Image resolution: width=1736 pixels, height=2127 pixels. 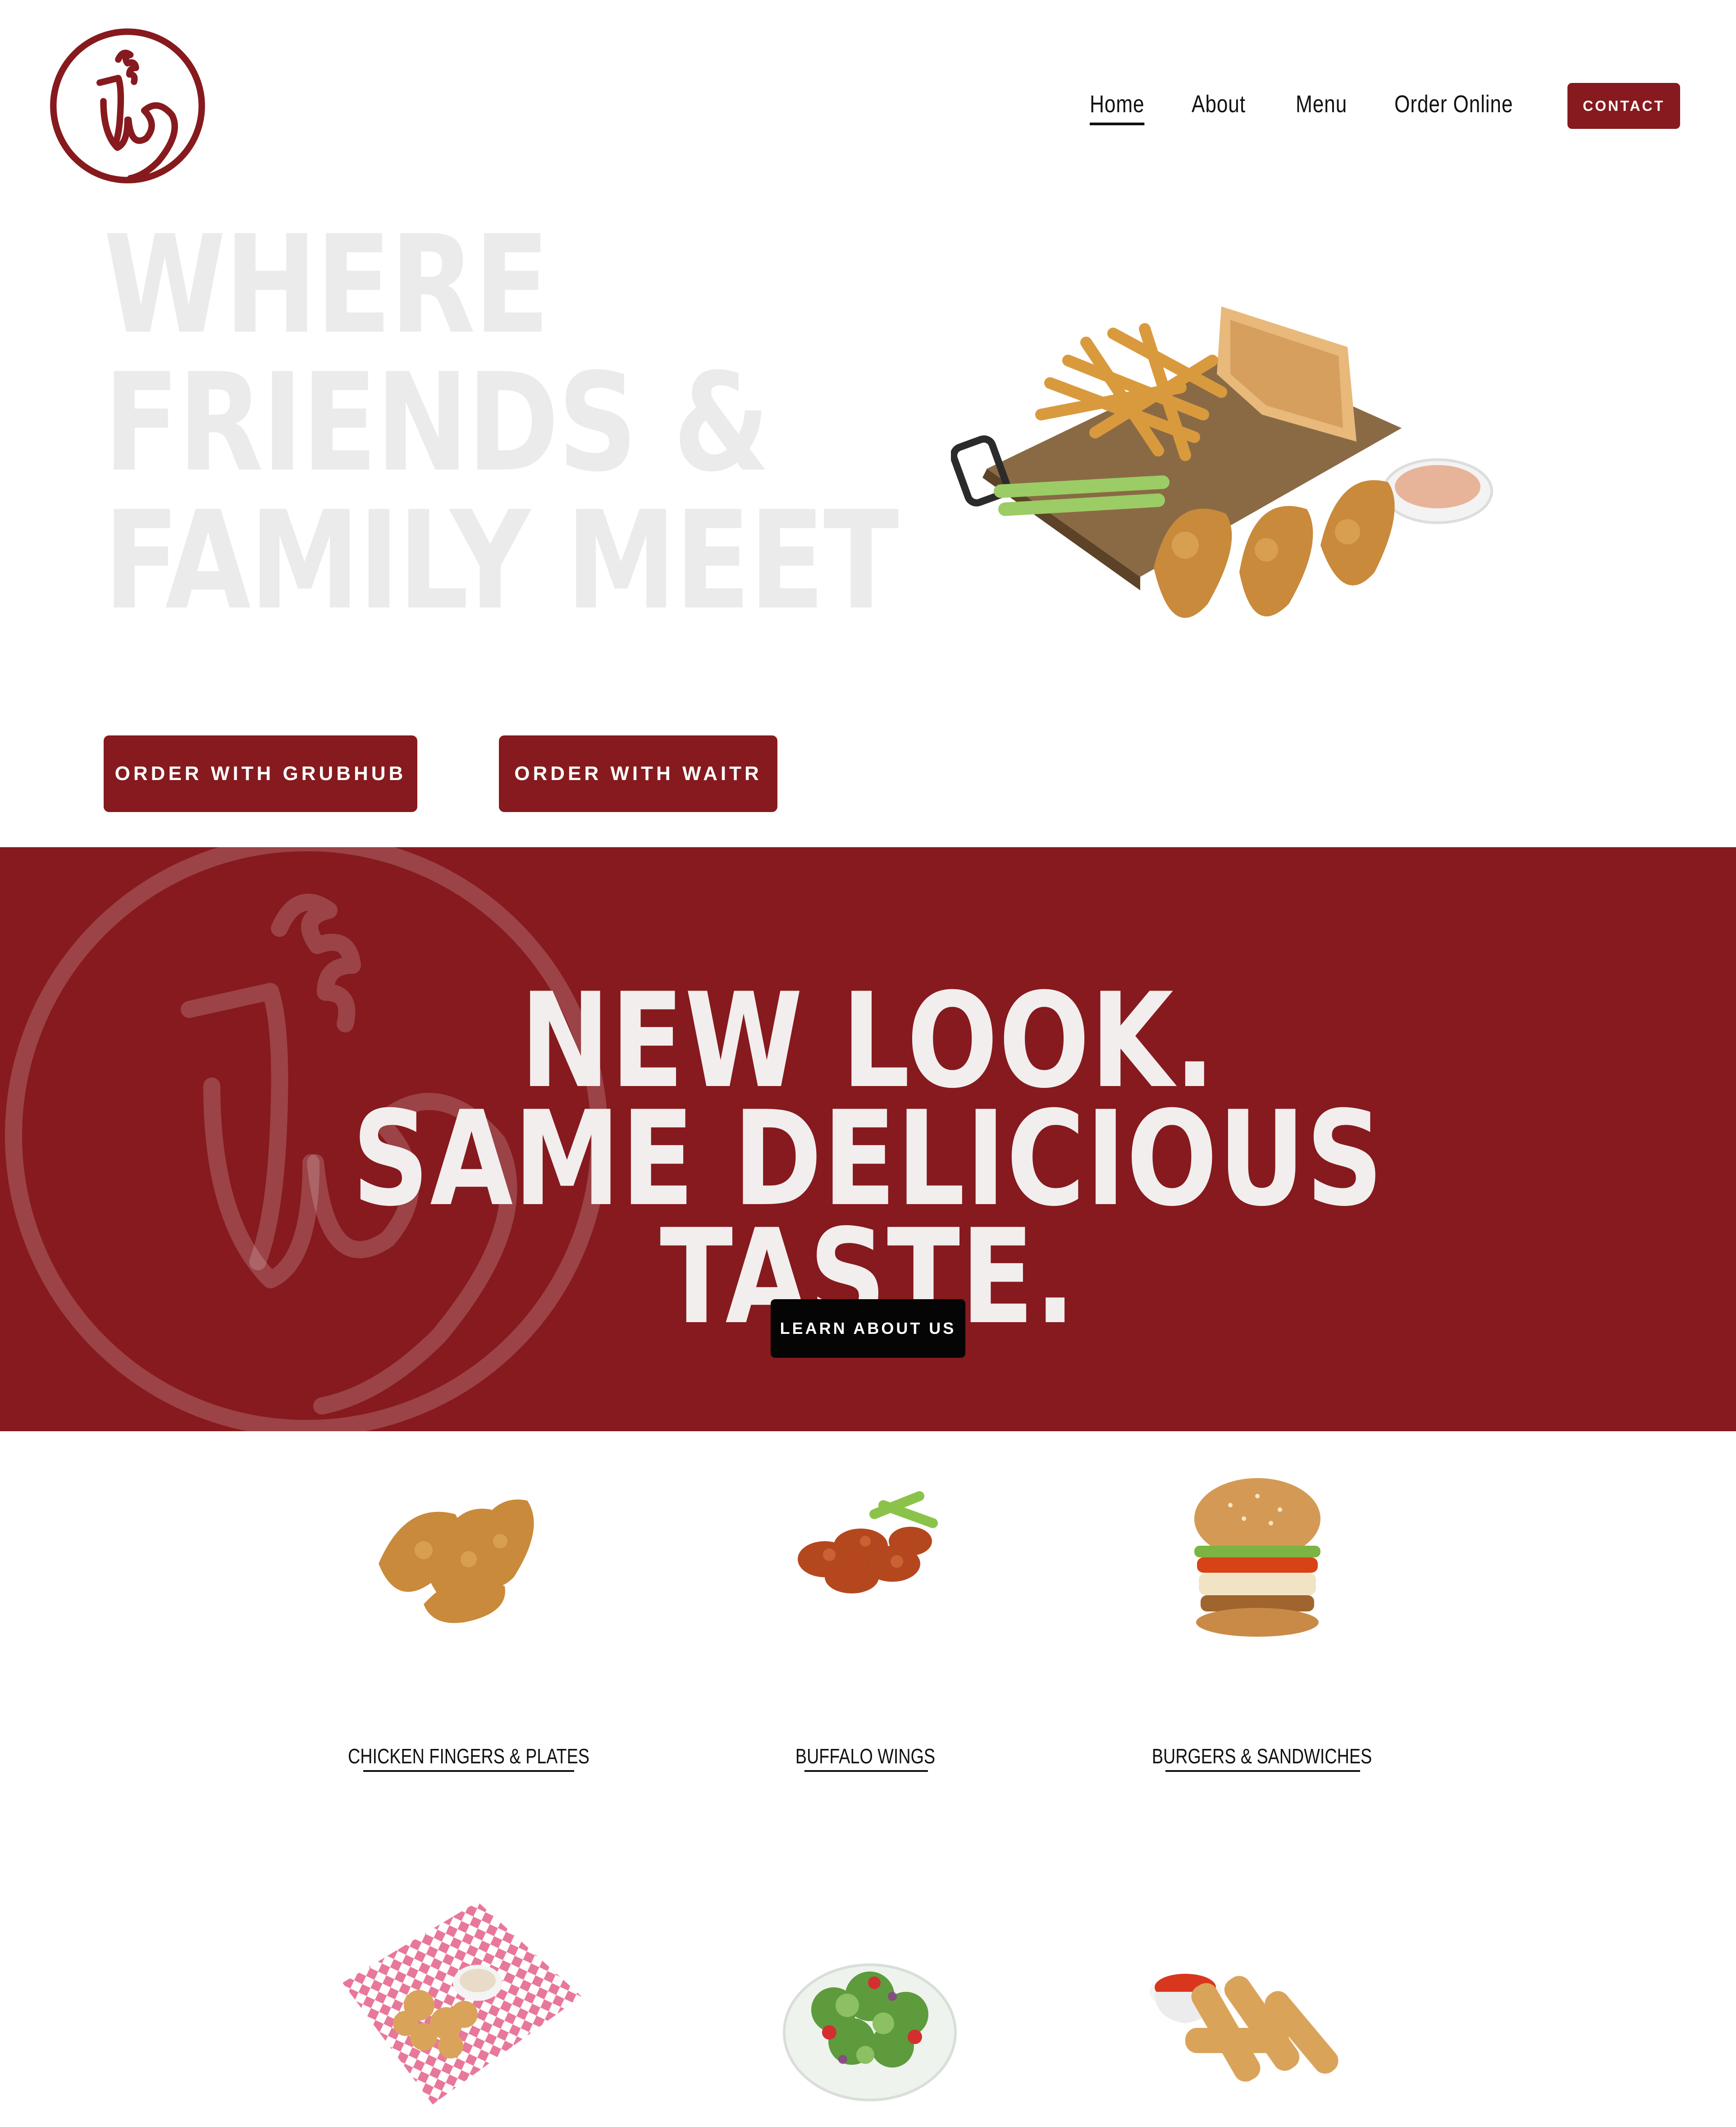 What do you see at coordinates (638, 773) in the screenshot?
I see `order-waitr-button: ORDER WITH WAITR` at bounding box center [638, 773].